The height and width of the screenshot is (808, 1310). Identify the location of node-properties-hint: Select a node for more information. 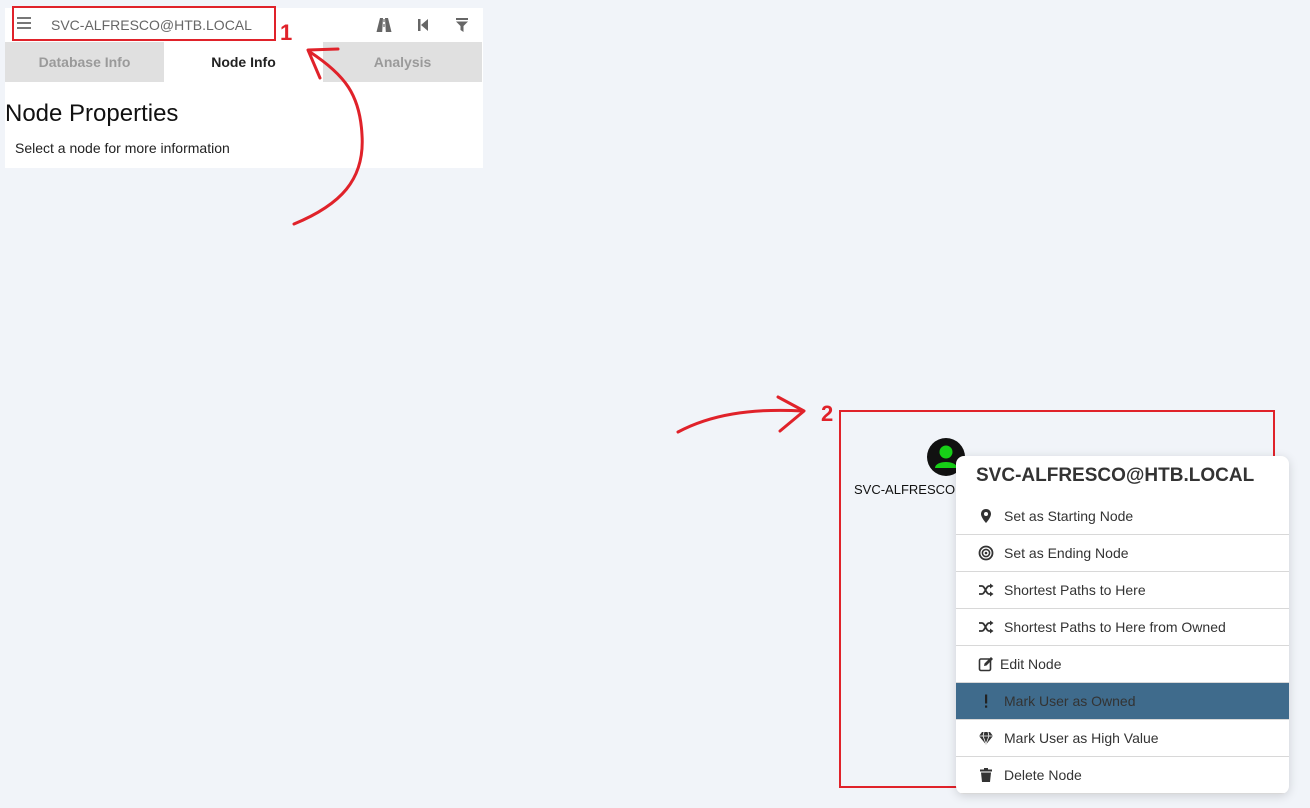
(122, 148).